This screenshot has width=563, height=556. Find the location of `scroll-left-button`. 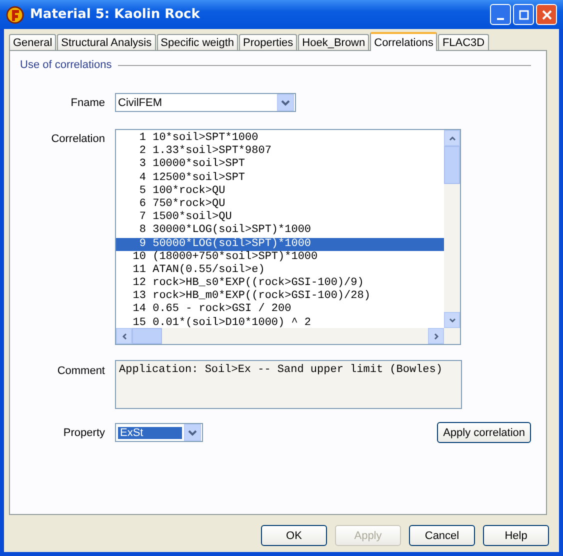

scroll-left-button is located at coordinates (124, 336).